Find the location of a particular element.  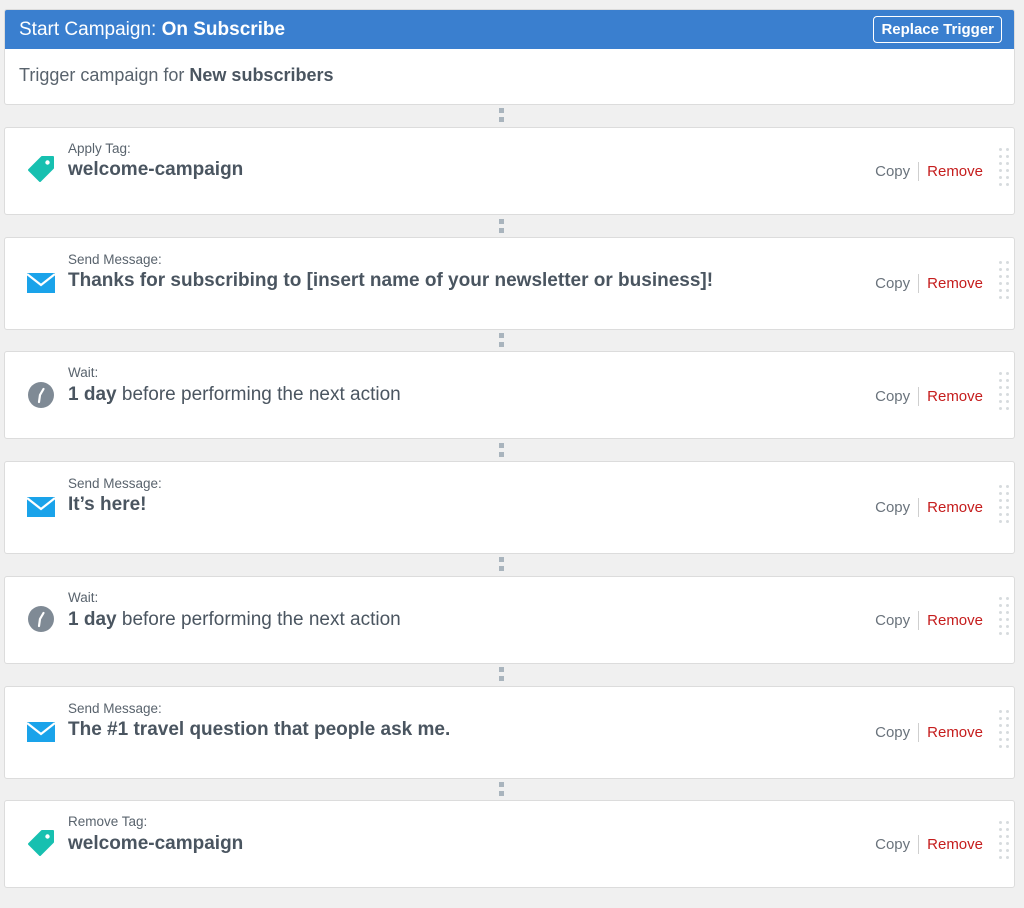

trigger-event: On Subscribe is located at coordinates (223, 29).